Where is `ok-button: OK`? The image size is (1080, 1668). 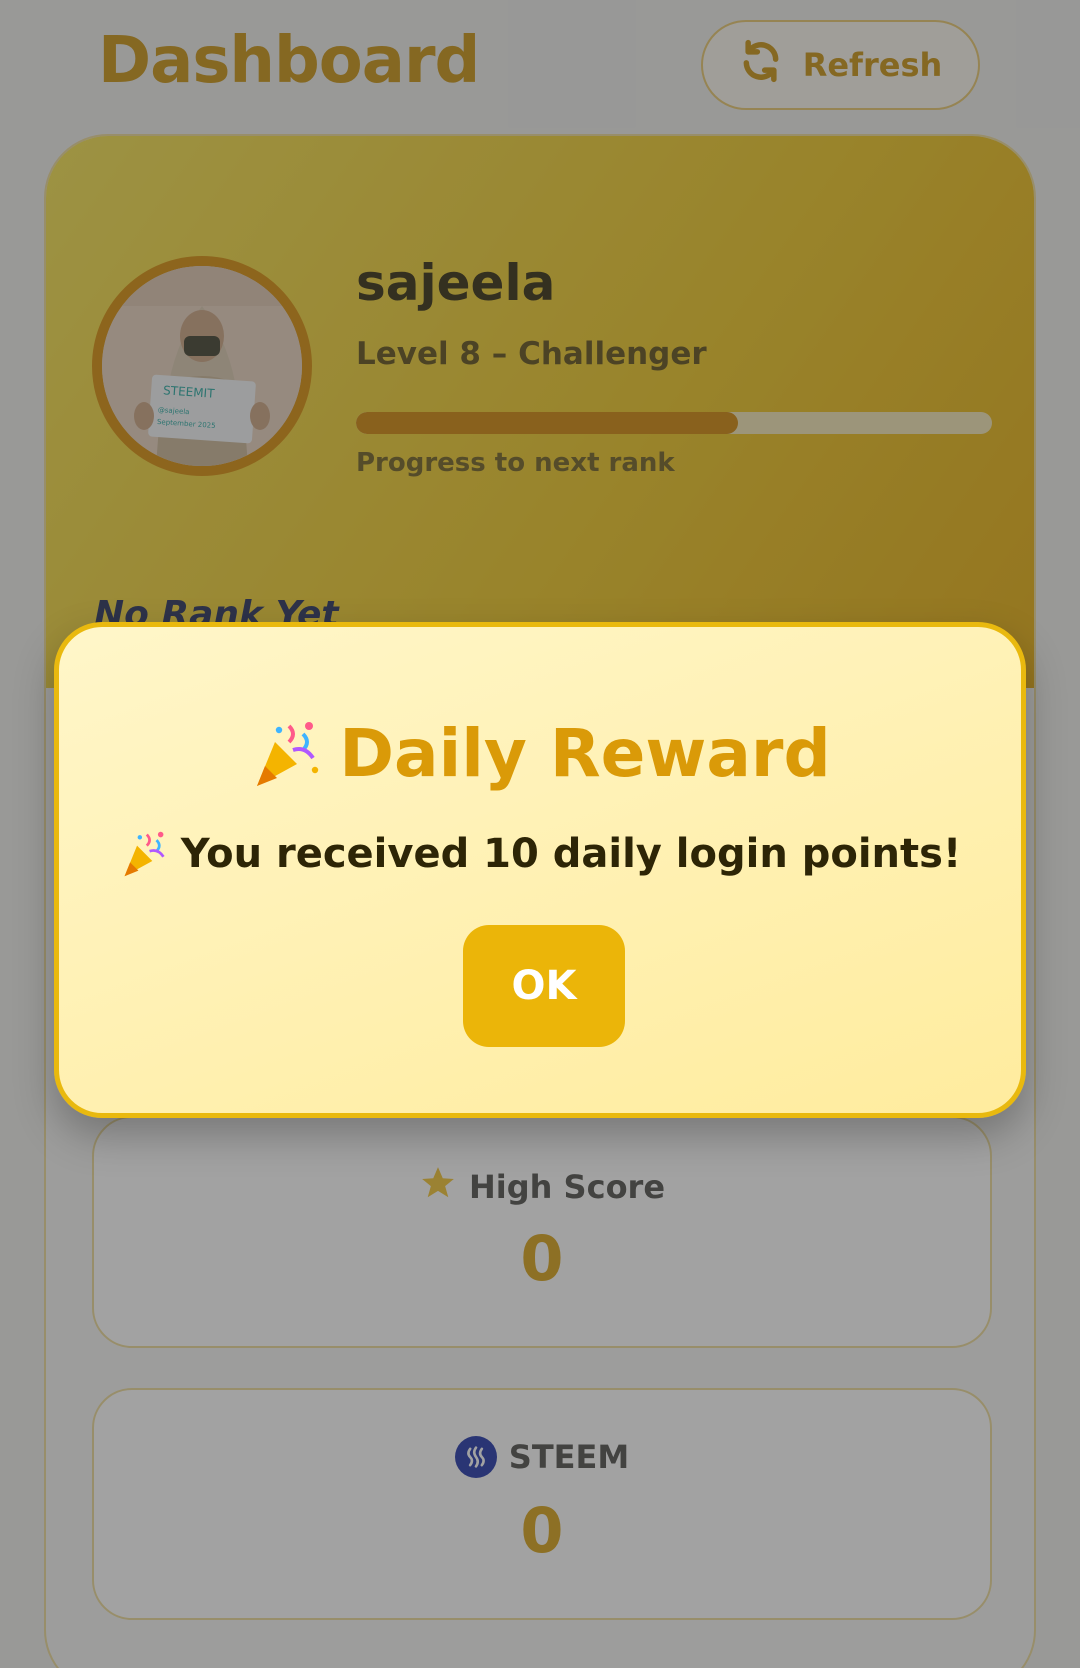
ok-button: OK is located at coordinates (544, 986).